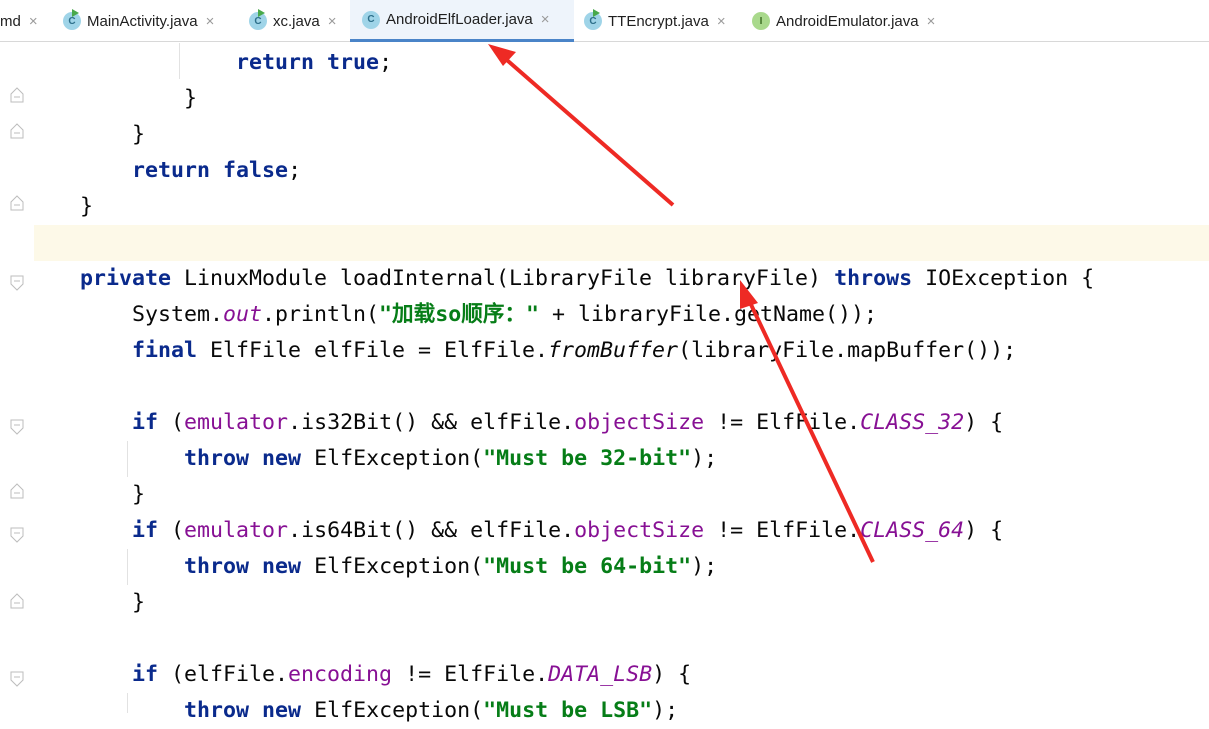 Image resolution: width=1209 pixels, height=729 pixels. I want to click on code-token: "Must be 32-bit", so click(587, 458).